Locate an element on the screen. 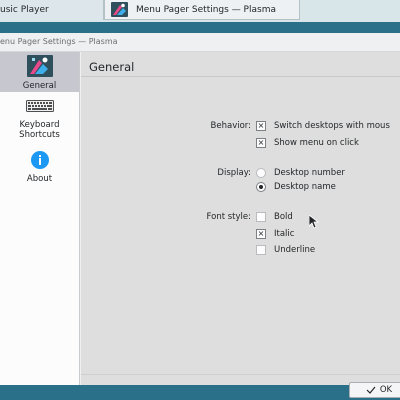 This screenshot has width=400, height=400. sidebar-item-label: About is located at coordinates (39, 179).